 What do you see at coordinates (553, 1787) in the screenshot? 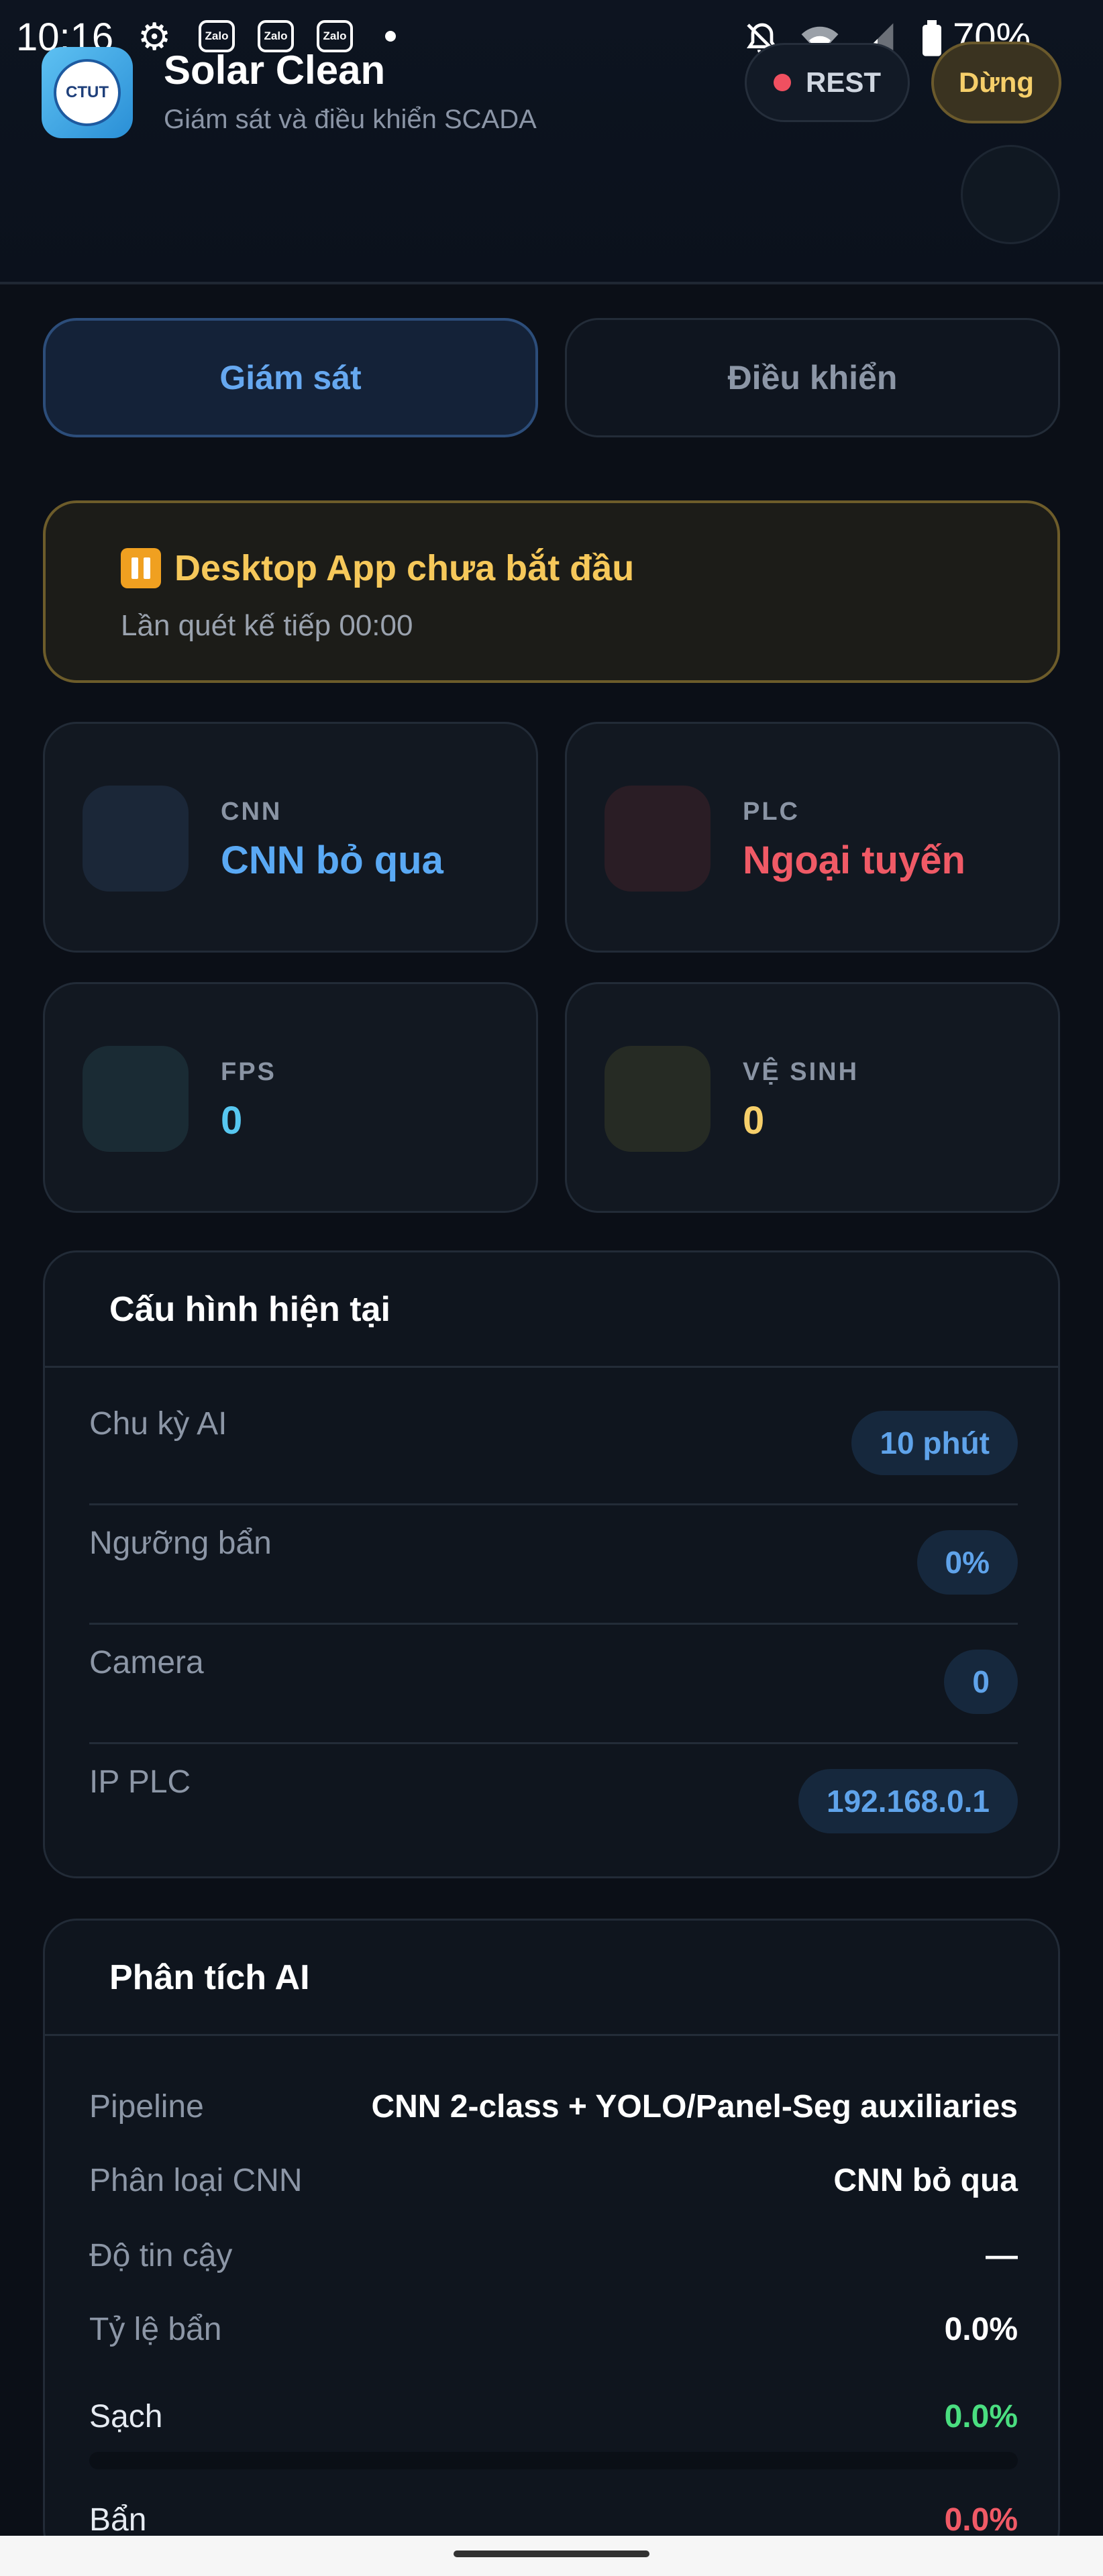
I see `config-row-plc-ip: IP PLC 192.168.0.1` at bounding box center [553, 1787].